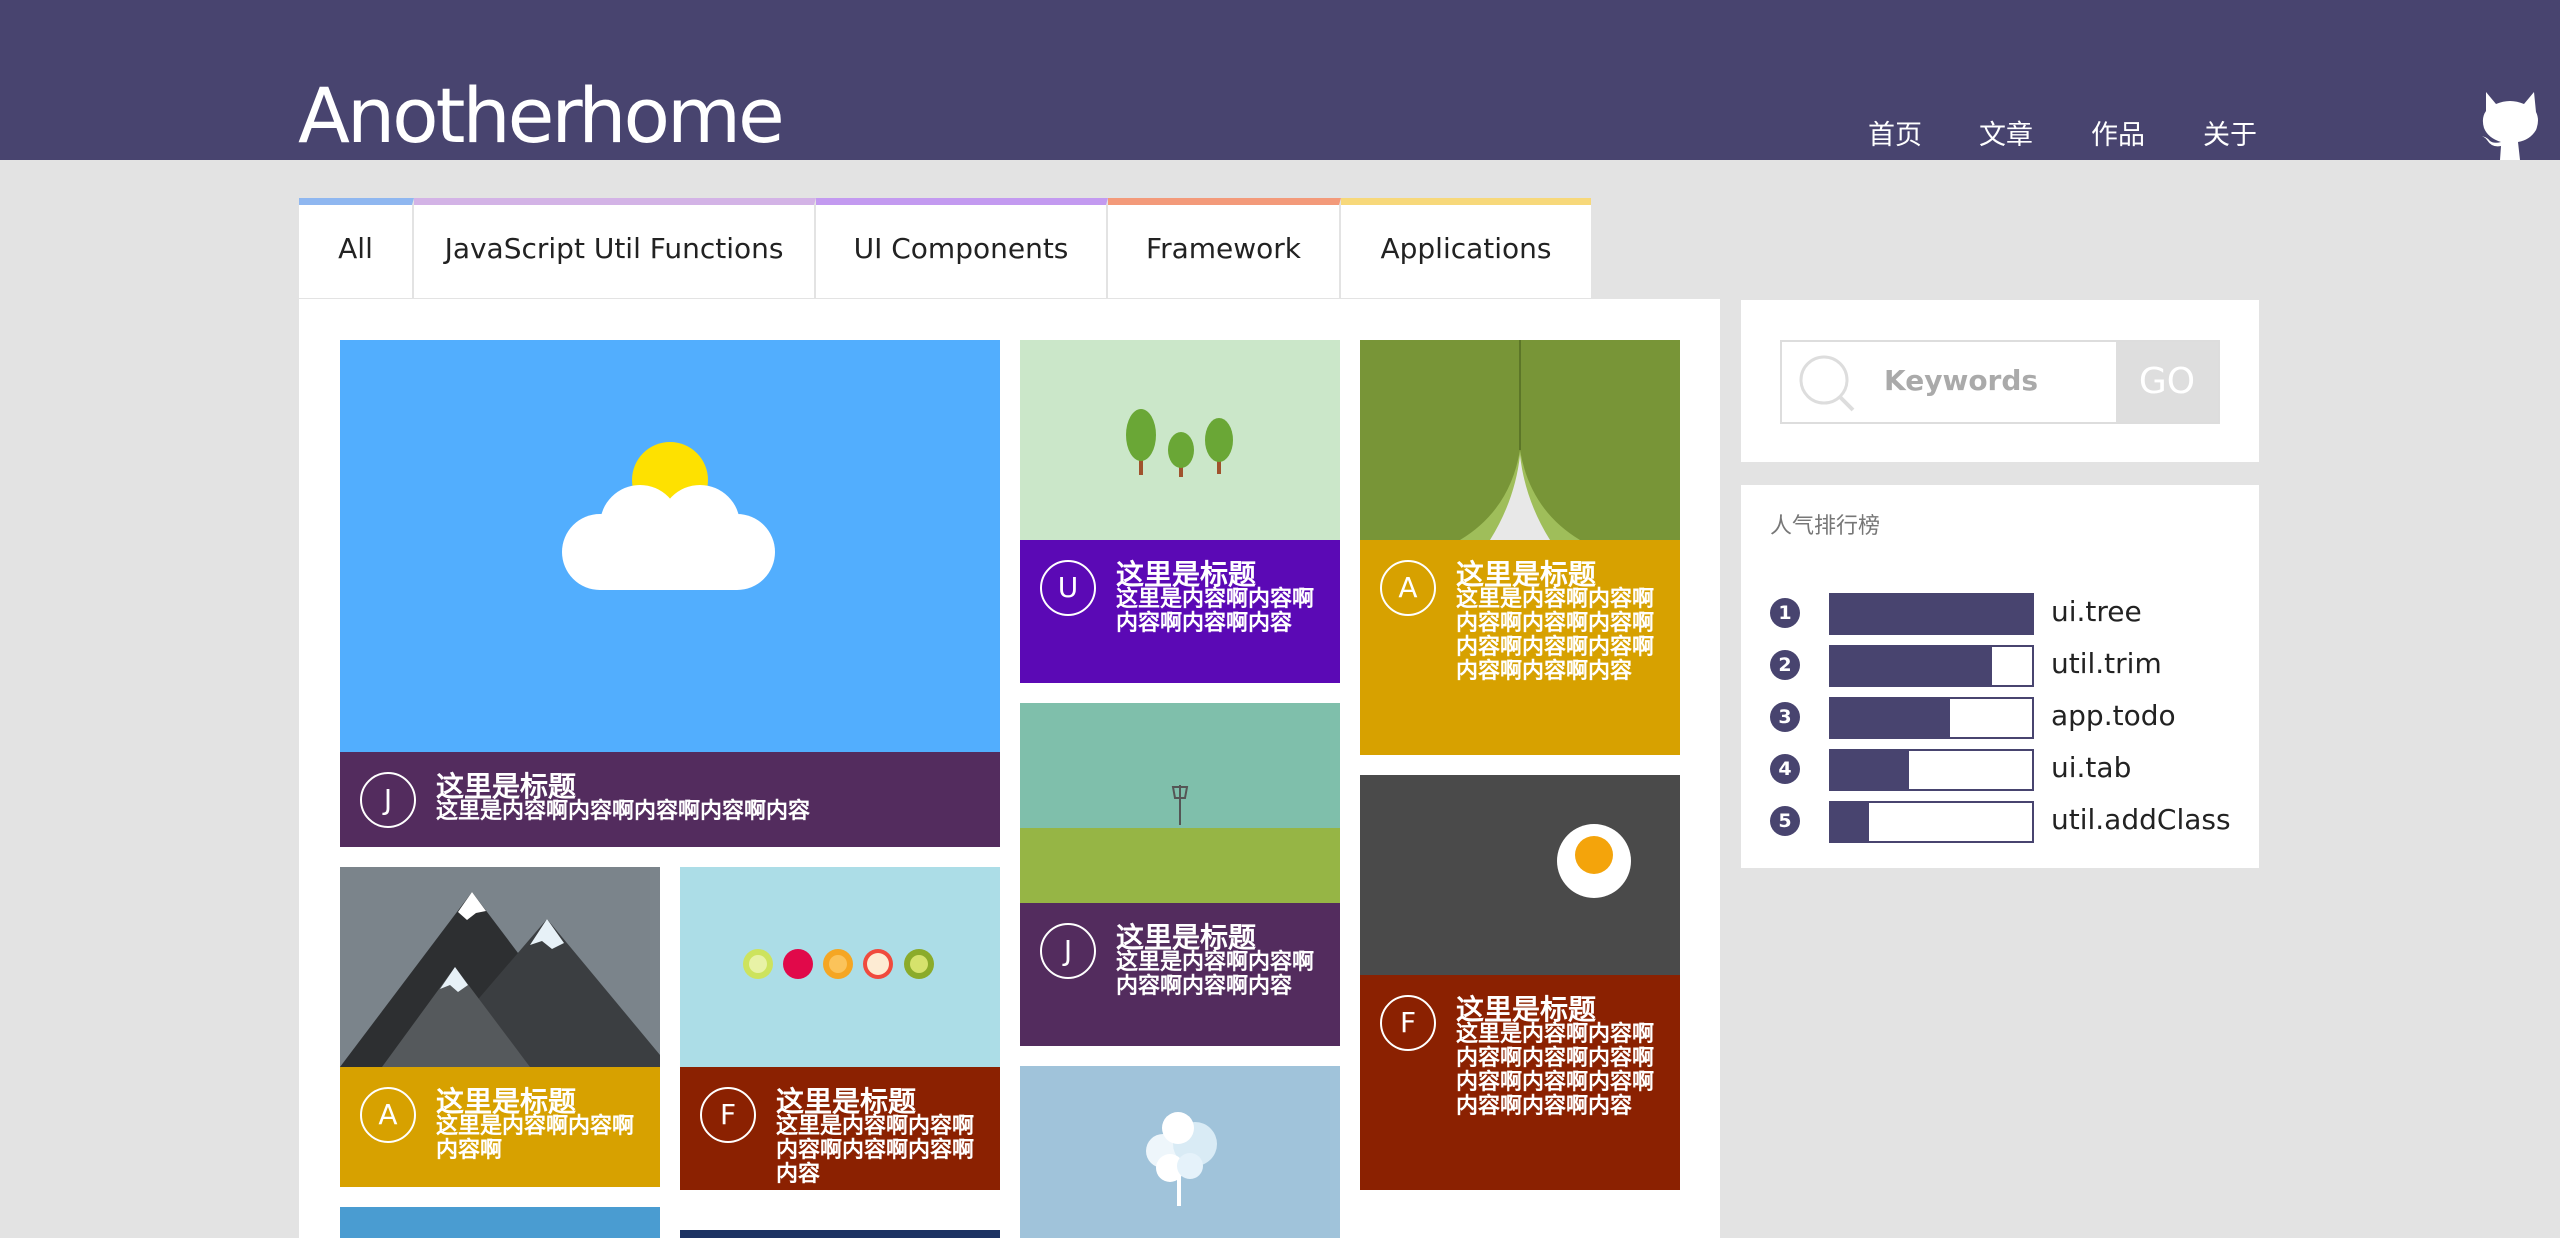 This screenshot has height=1238, width=2560. Describe the element at coordinates (1785, 717) in the screenshot. I see `rank-number: 3` at that location.